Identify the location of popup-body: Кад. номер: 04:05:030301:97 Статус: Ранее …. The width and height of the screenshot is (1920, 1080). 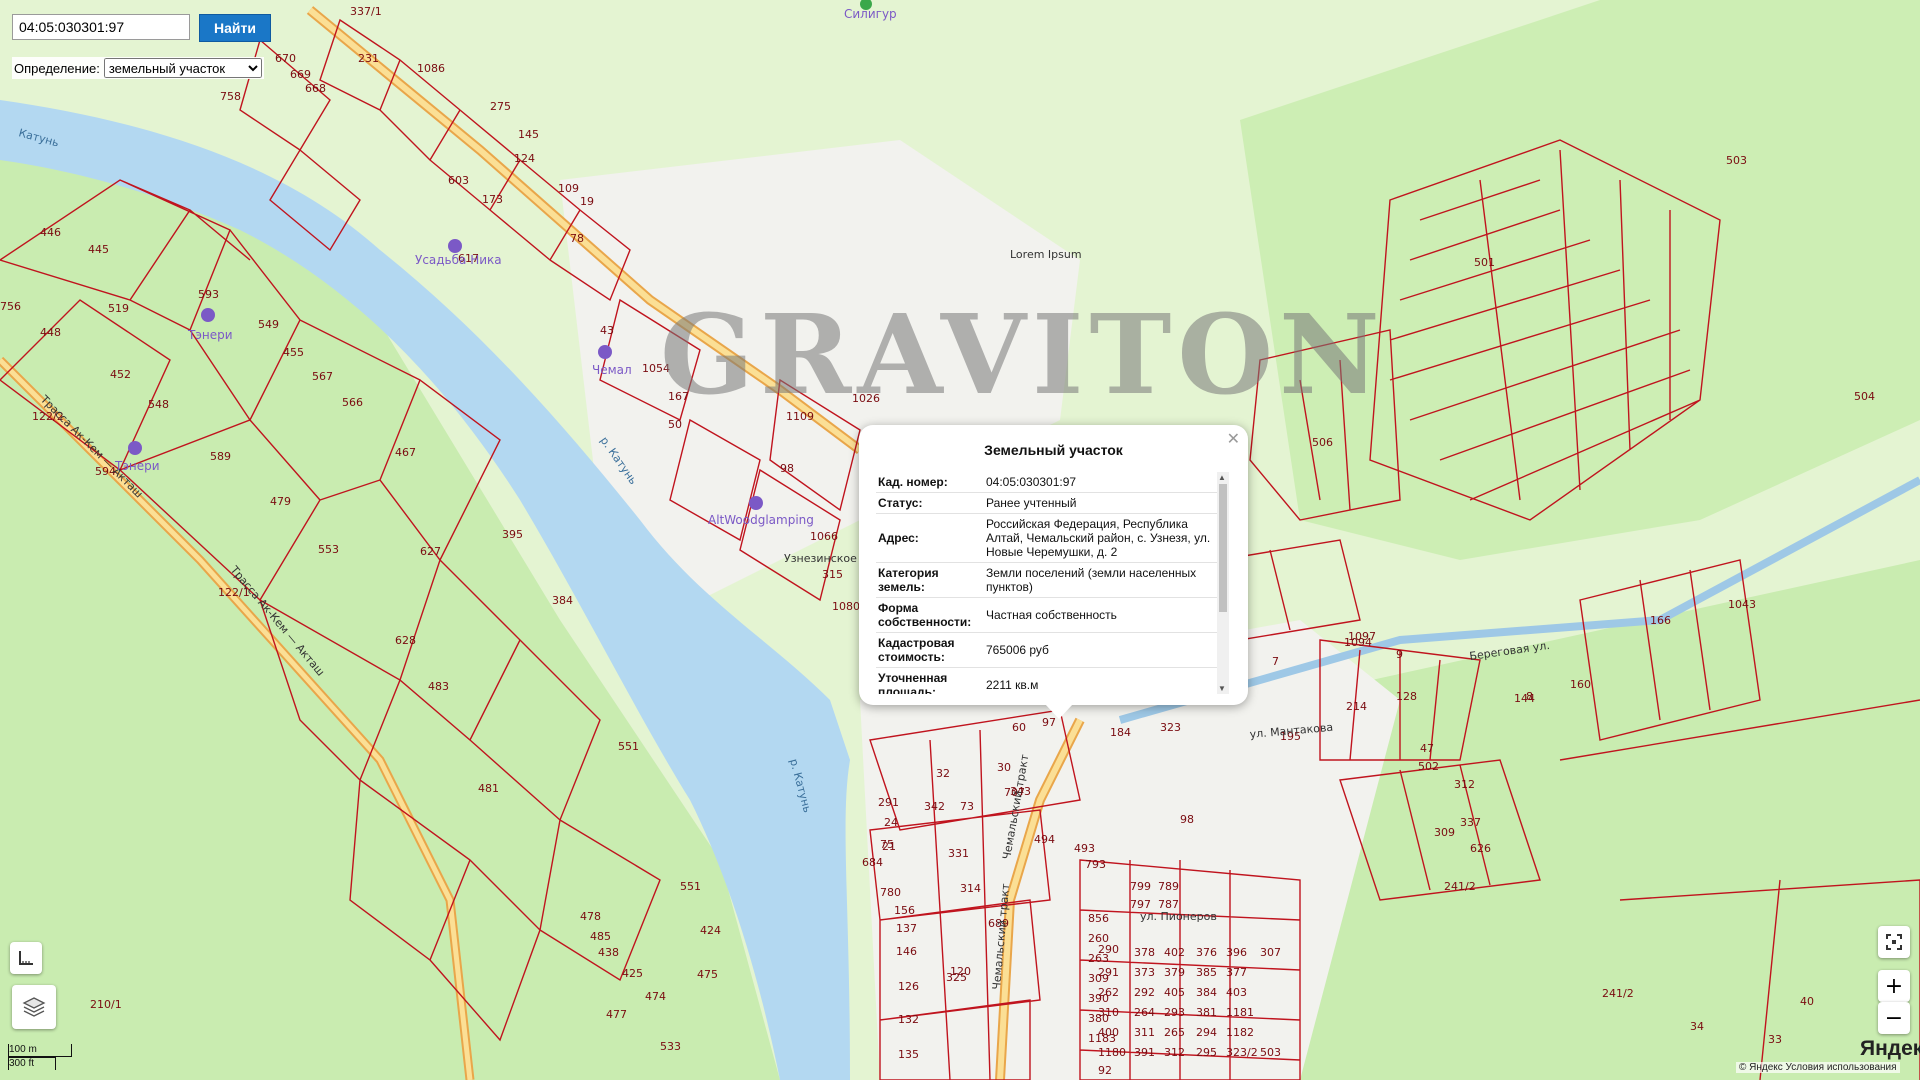
(1048, 583).